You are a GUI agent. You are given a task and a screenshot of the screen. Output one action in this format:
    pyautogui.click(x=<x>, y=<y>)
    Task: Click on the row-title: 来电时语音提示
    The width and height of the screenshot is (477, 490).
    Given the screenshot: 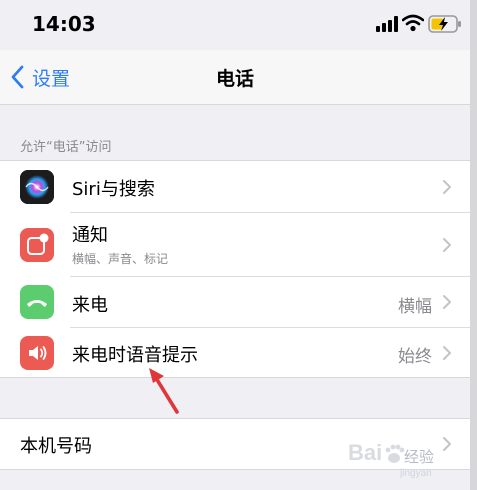 What is the action you would take?
    pyautogui.click(x=135, y=355)
    